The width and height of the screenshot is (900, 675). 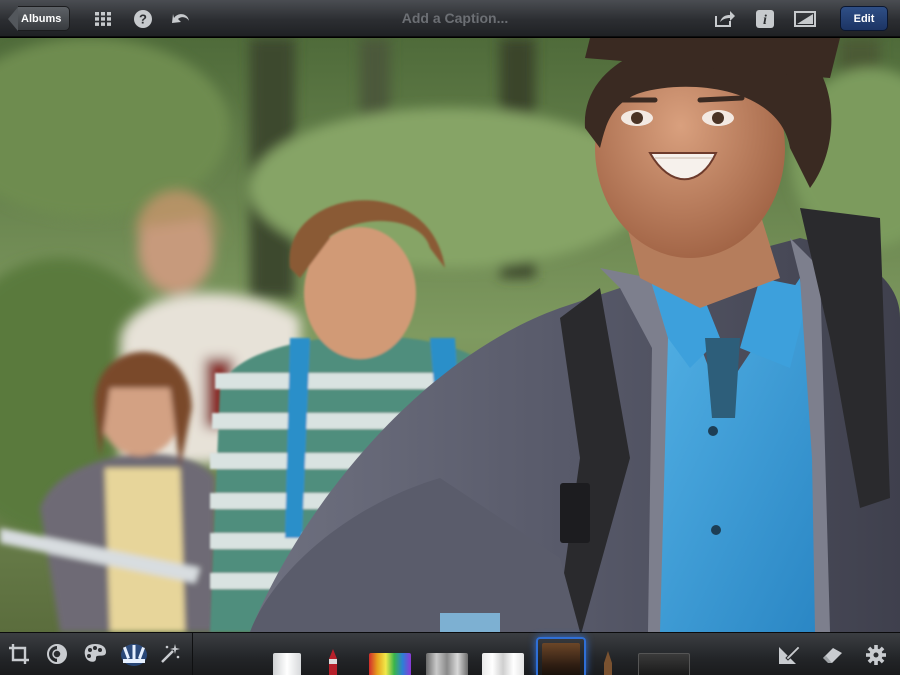 I want to click on eraser-icon, so click(x=832, y=655).